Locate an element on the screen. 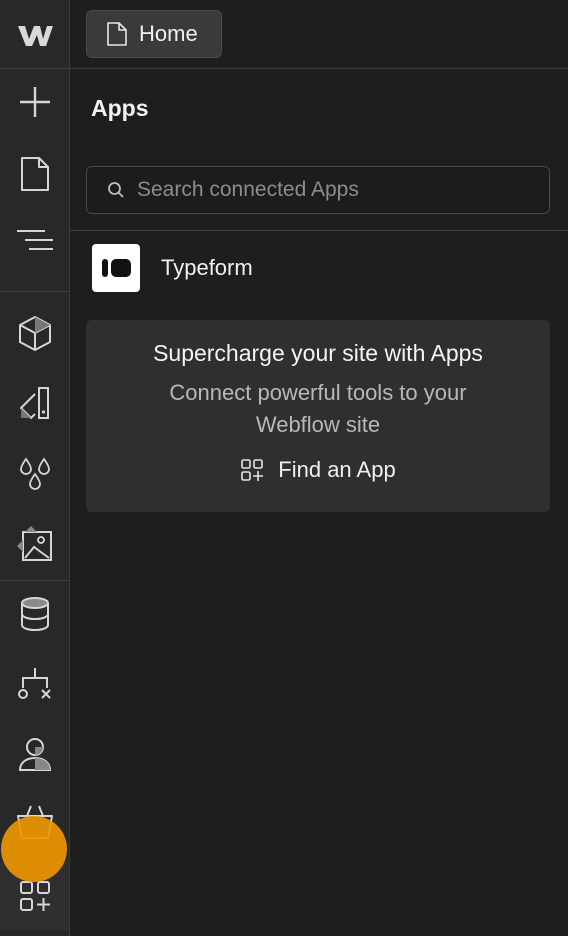  users-button is located at coordinates (34, 754).